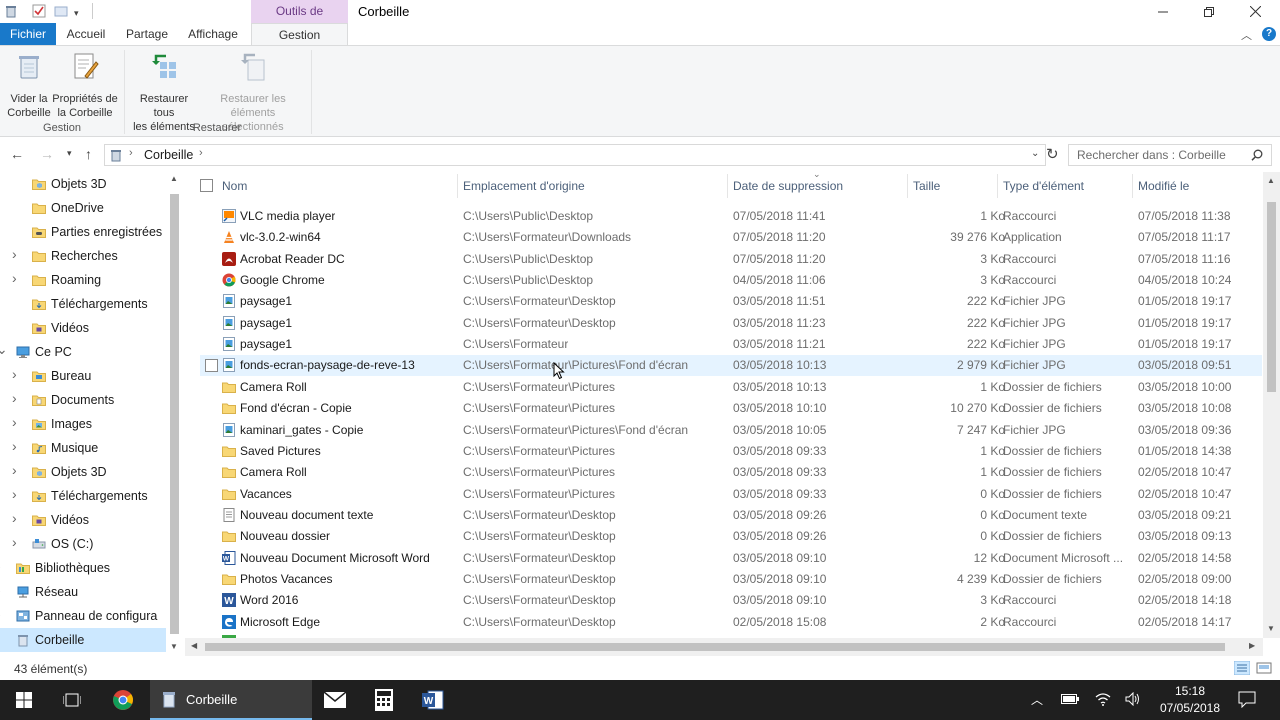 The image size is (1280, 720). Describe the element at coordinates (715, 647) in the screenshot. I see `horizontal-scroll-thumb` at that location.